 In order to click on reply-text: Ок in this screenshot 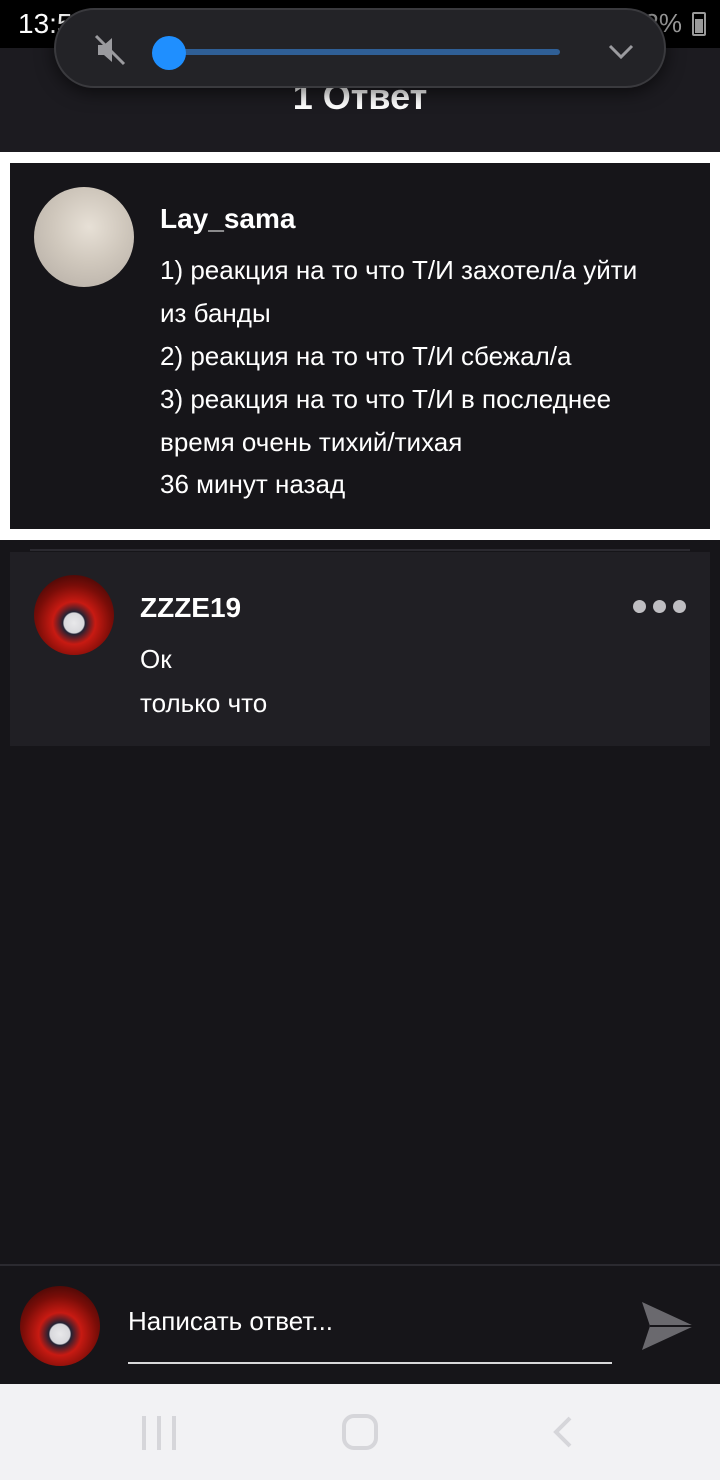, I will do `click(156, 659)`.